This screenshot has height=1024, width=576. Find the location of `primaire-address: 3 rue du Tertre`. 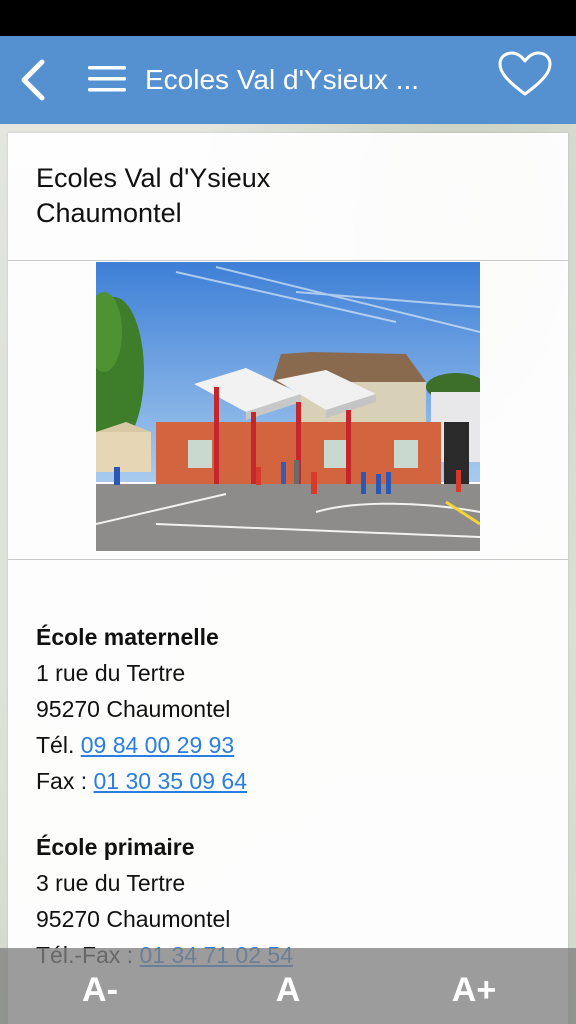

primaire-address: 3 rue du Tertre is located at coordinates (111, 883).